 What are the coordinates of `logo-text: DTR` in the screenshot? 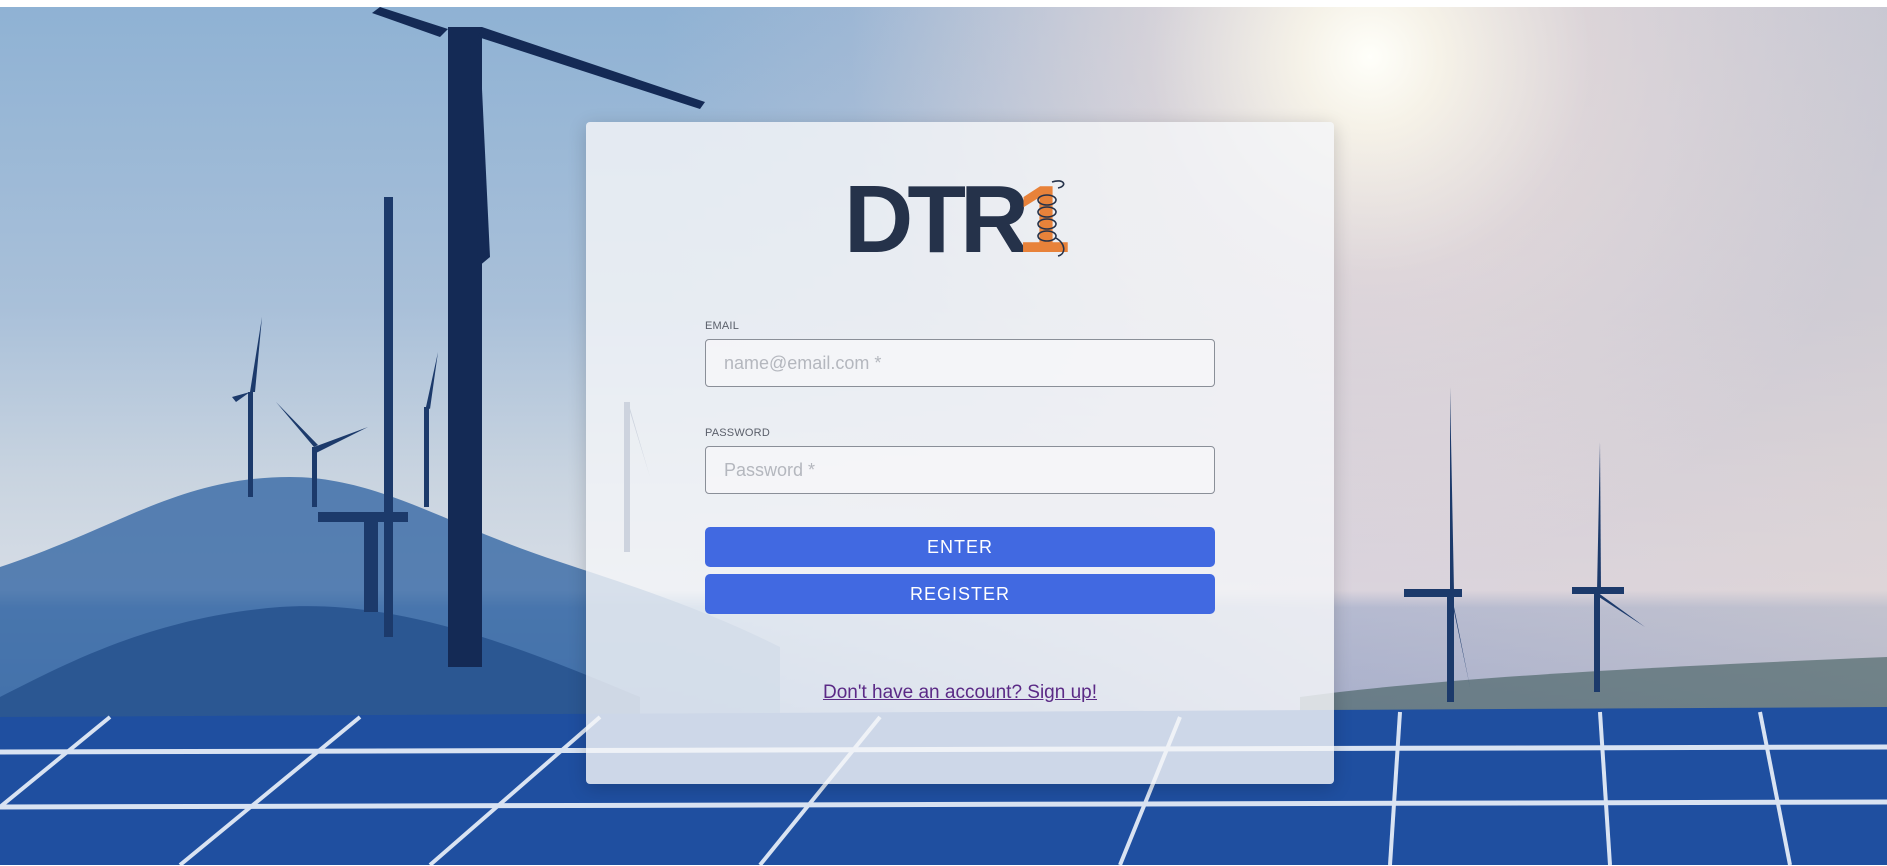 It's located at (936, 217).